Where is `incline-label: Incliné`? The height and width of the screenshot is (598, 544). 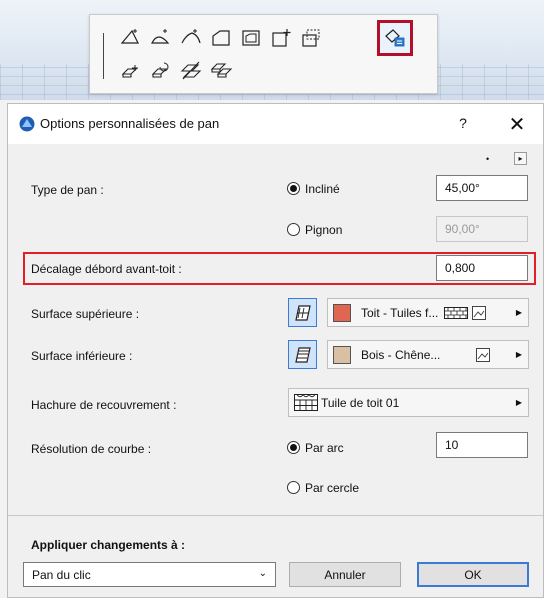
incline-label: Incliné is located at coordinates (322, 189).